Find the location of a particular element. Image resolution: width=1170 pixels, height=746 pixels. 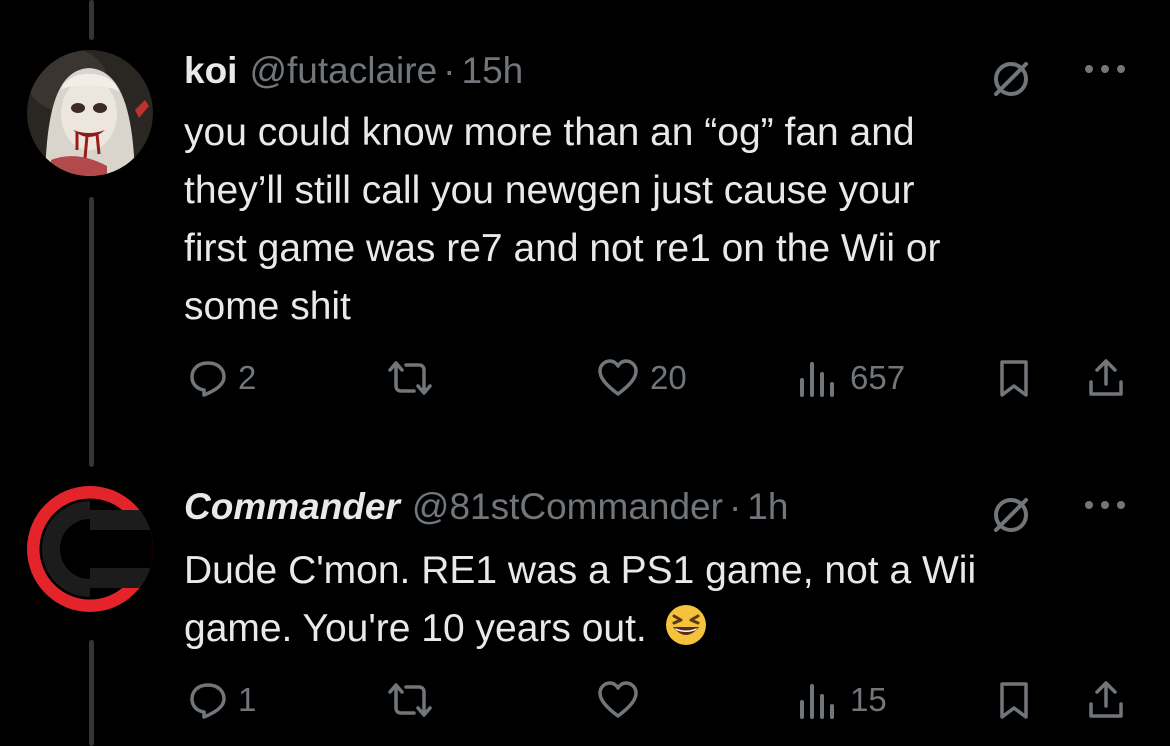

views-button: 657 is located at coordinates (850, 378).